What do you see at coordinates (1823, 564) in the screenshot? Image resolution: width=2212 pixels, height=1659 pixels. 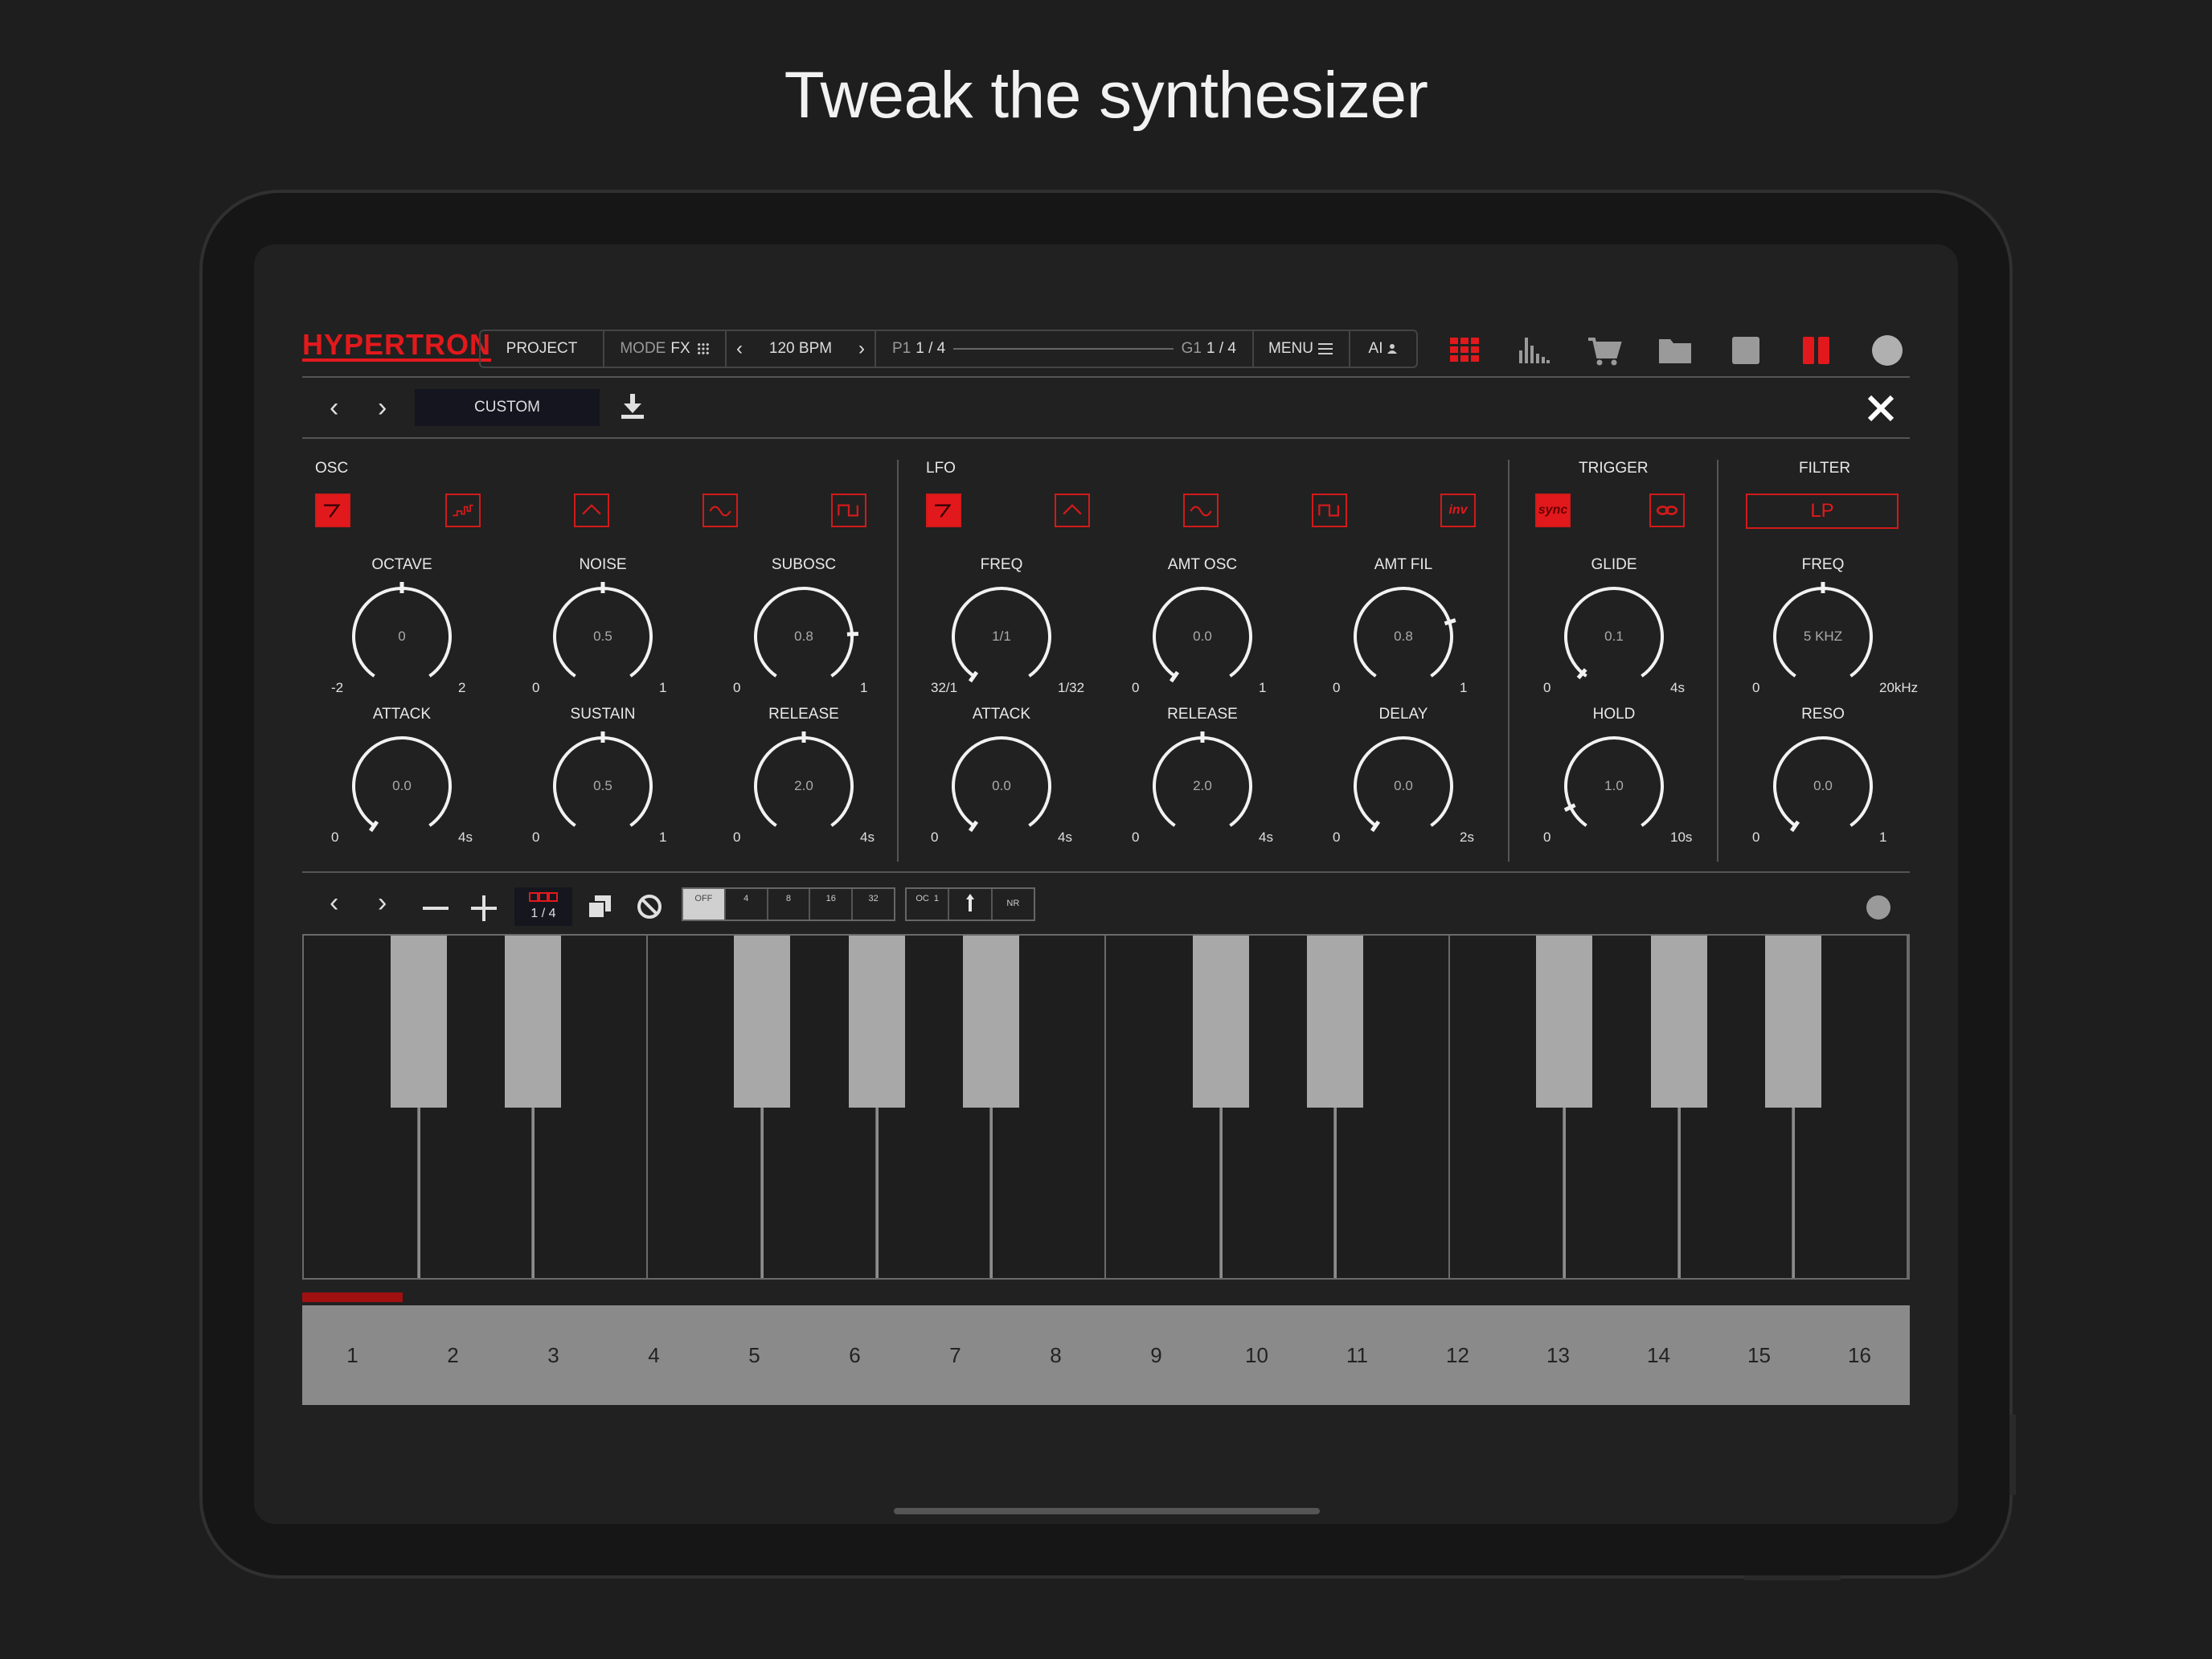 I see `knob-title: FREQ` at bounding box center [1823, 564].